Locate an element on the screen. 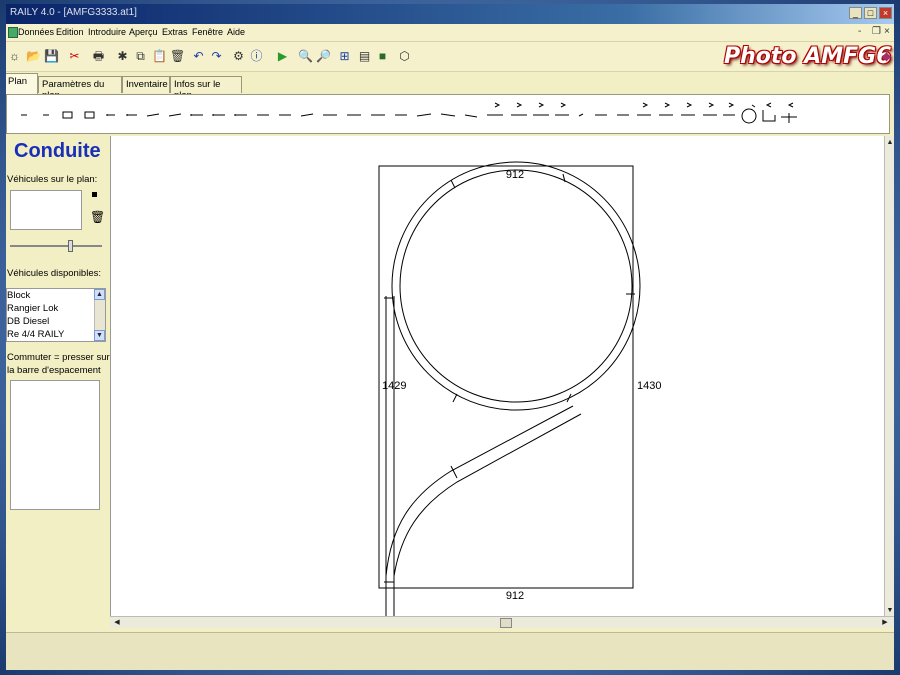 The image size is (900, 675). paste-icon: 📋 is located at coordinates (159, 56).